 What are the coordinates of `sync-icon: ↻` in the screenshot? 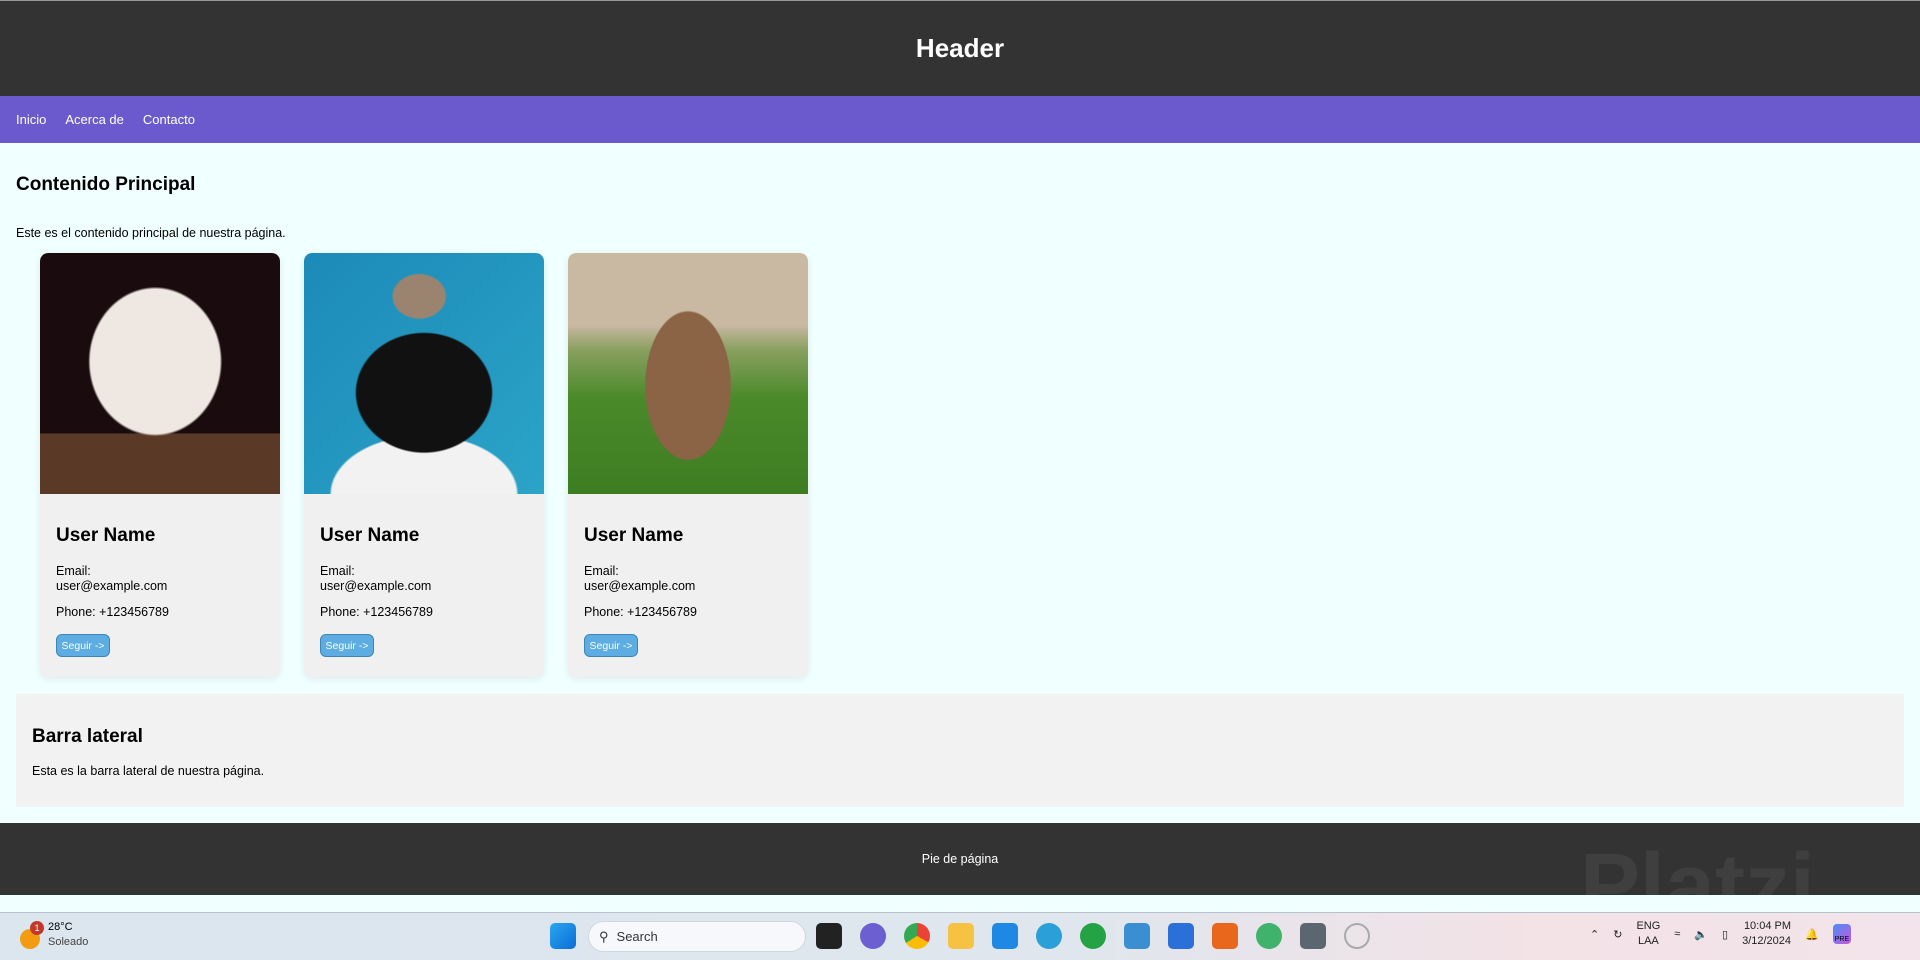 It's located at (1617, 934).